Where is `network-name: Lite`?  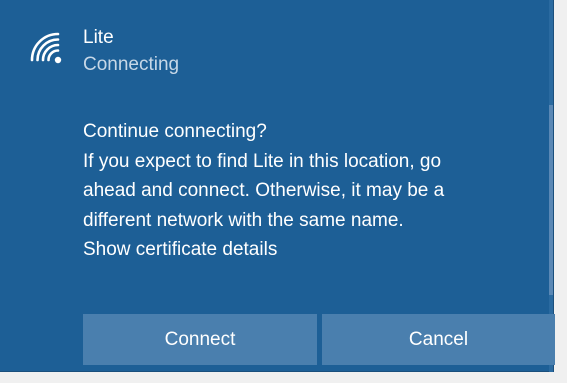
network-name: Lite is located at coordinates (98, 37).